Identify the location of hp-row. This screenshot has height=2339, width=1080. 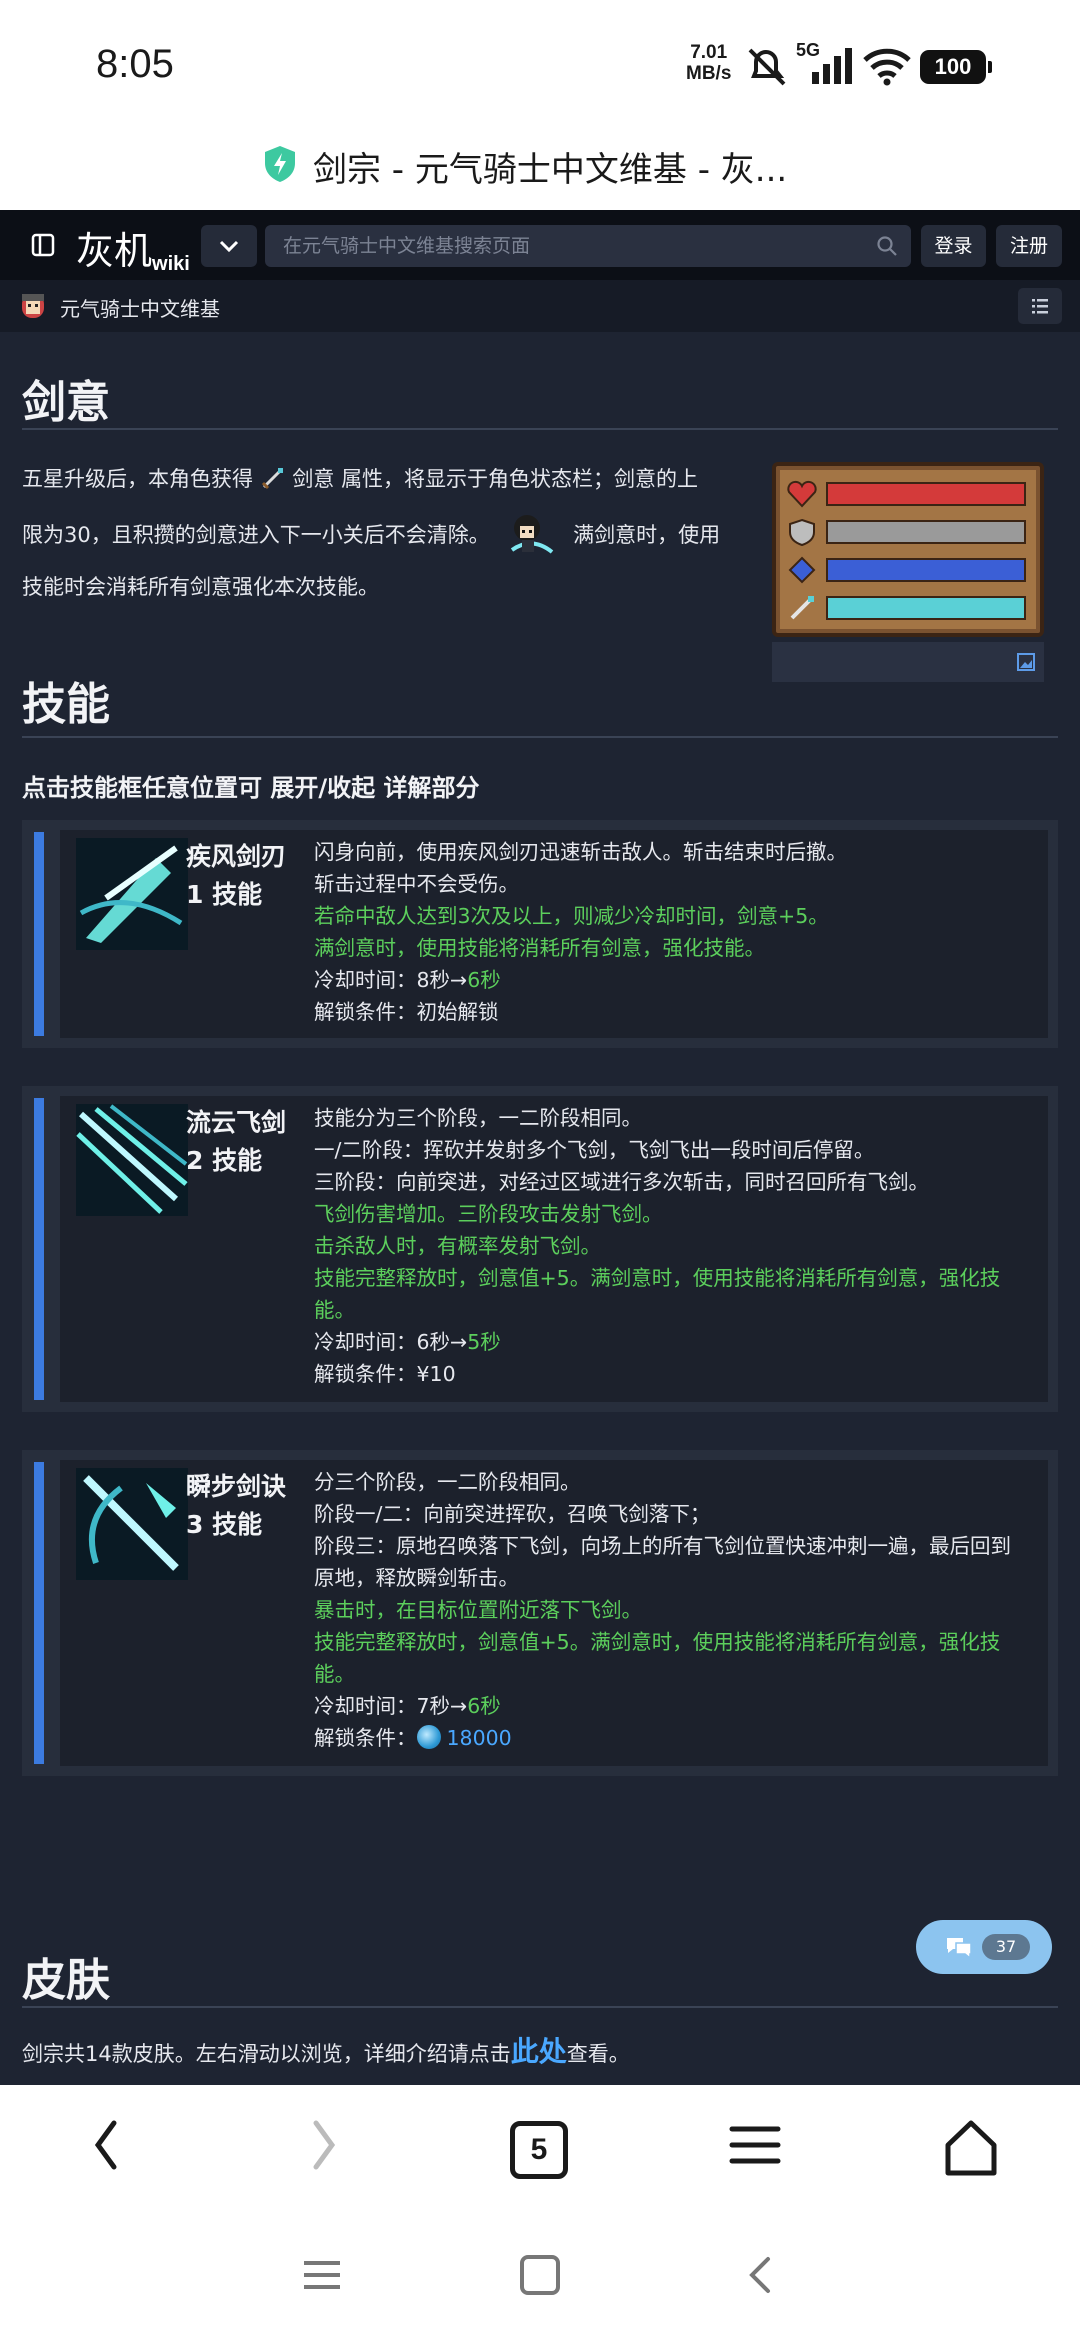
(907, 494).